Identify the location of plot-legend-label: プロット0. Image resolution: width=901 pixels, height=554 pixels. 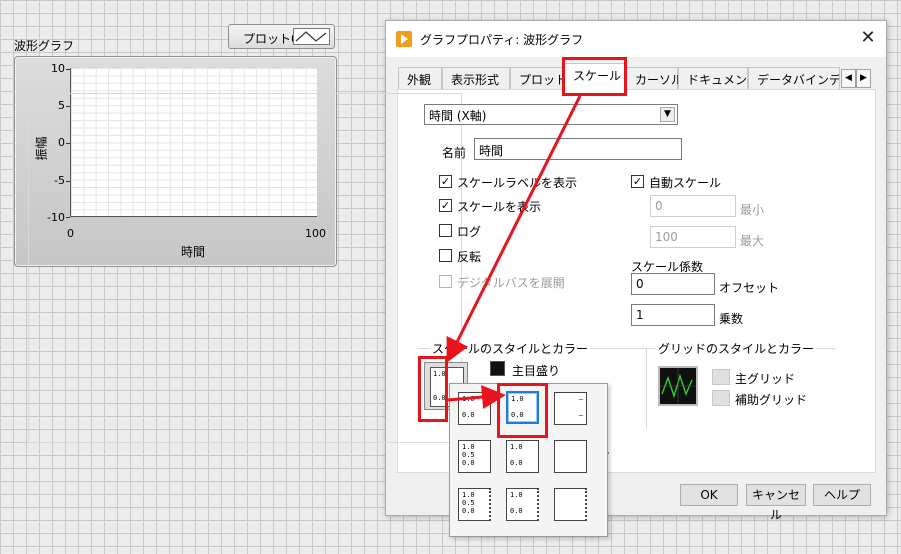
(271, 39).